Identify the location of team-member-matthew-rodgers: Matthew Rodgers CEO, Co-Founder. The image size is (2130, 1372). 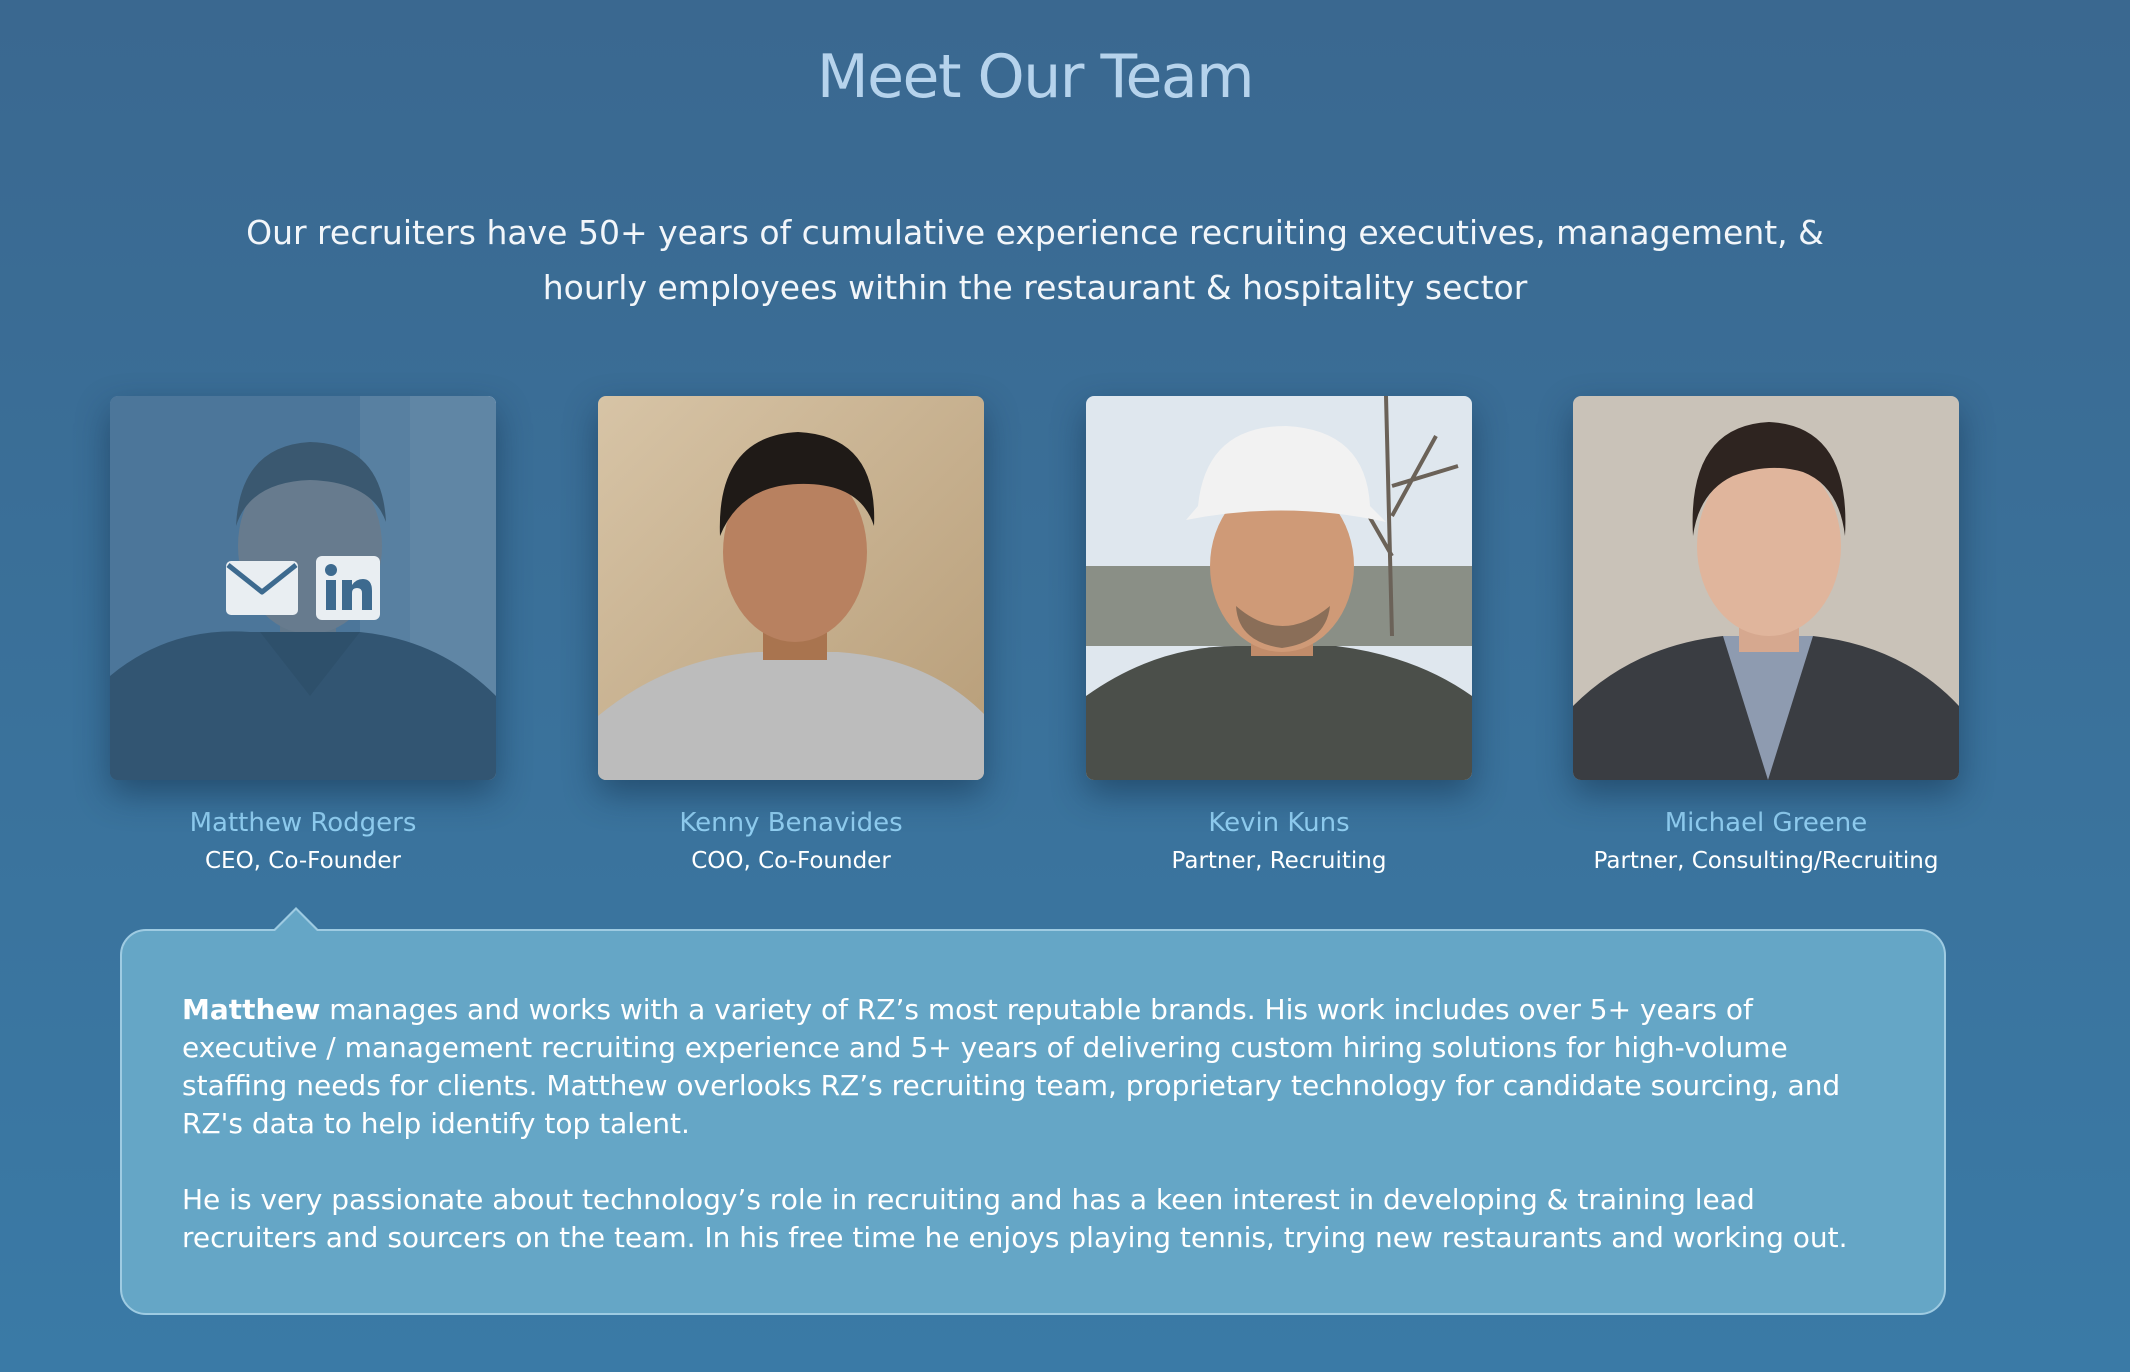
(303, 636).